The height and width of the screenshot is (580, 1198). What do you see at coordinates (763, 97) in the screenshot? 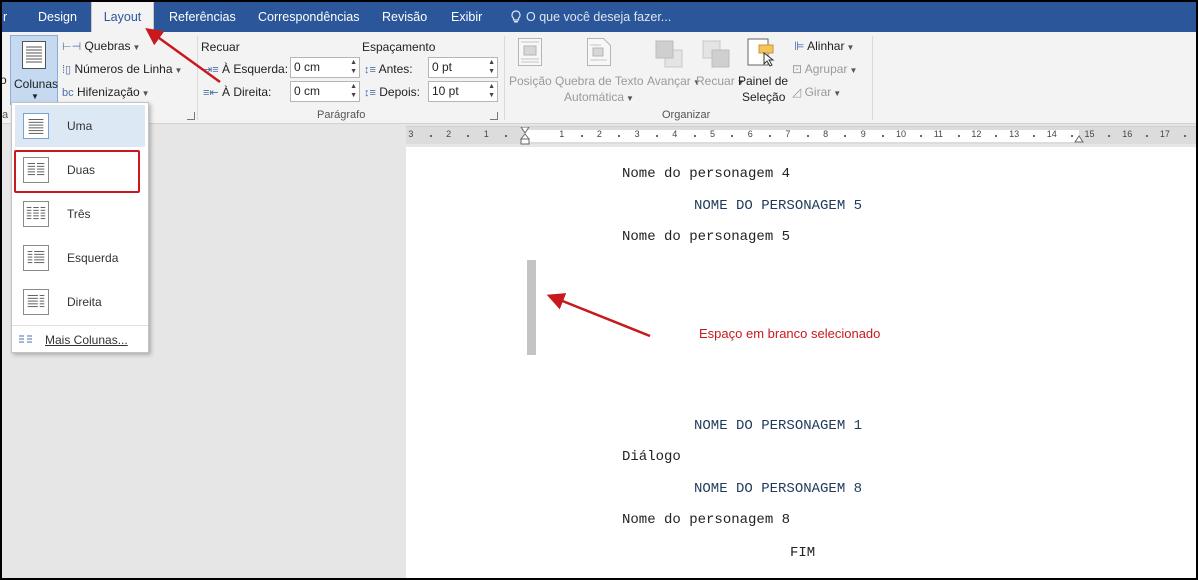
I see `painel-selecao-button: Seleção` at bounding box center [763, 97].